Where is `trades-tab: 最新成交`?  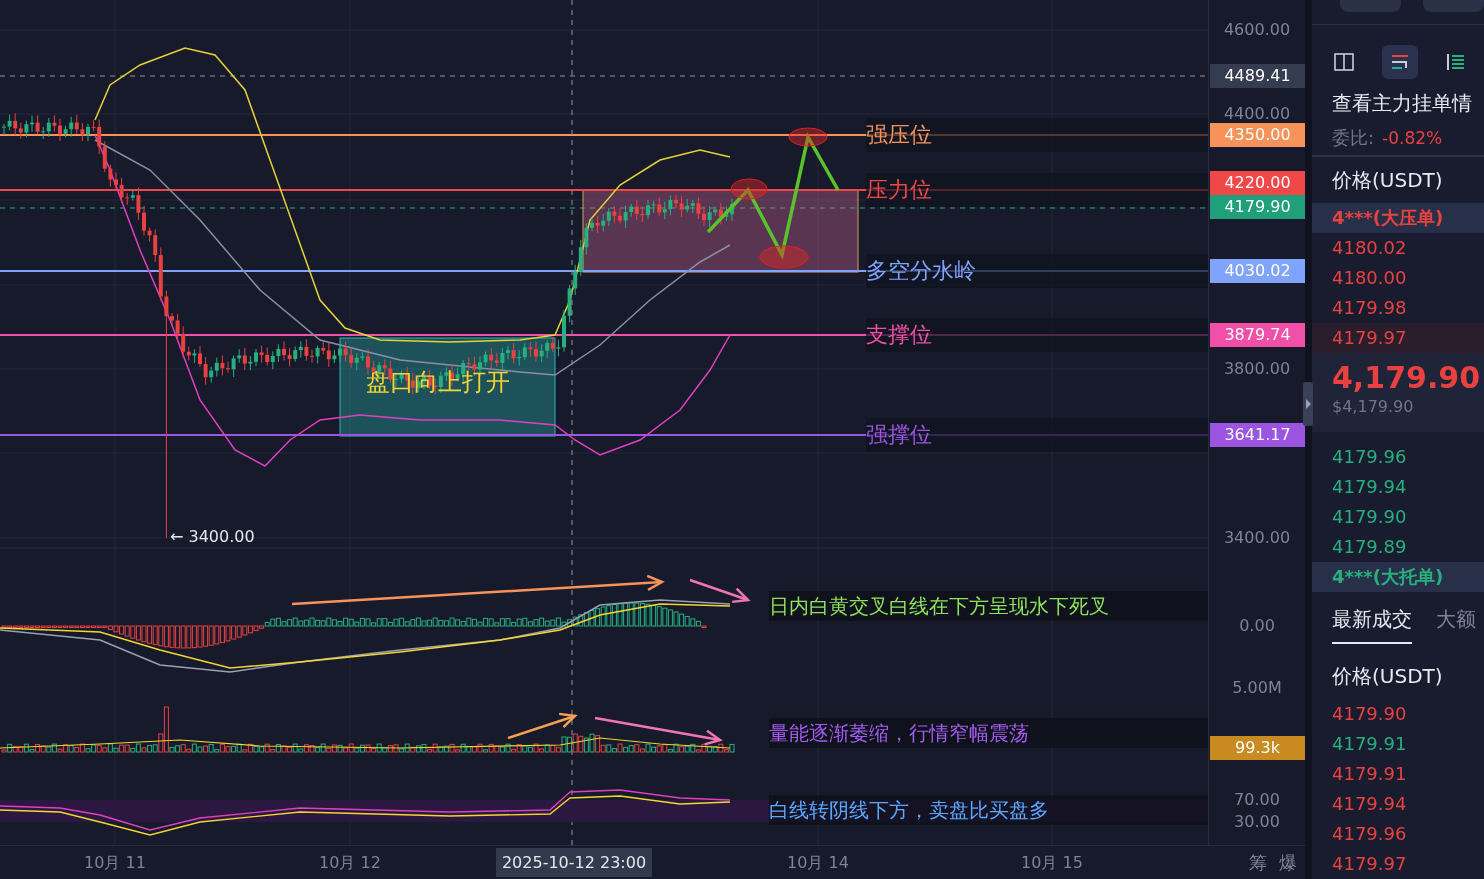
trades-tab: 最新成交 is located at coordinates (1372, 624).